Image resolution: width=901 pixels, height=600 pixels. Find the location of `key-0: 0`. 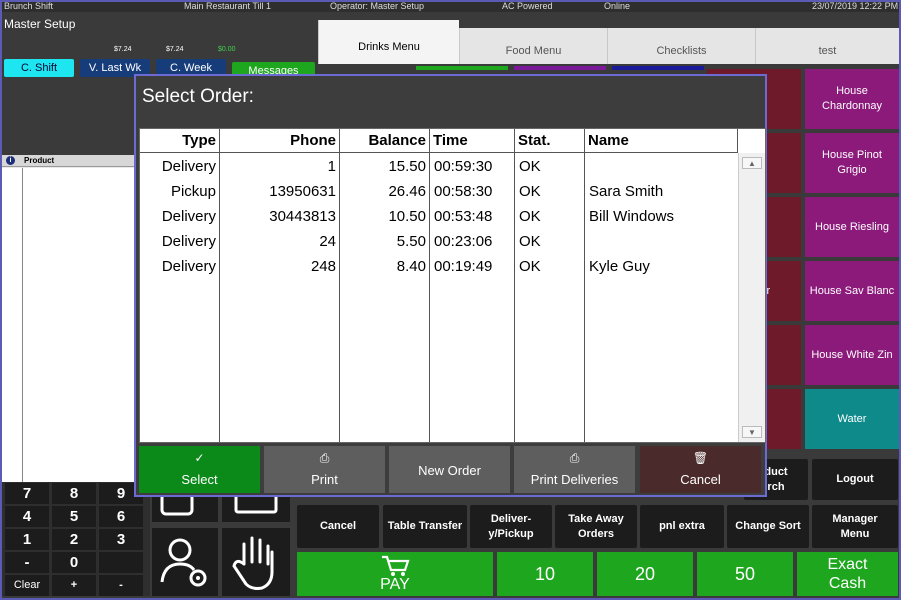

key-0: 0 is located at coordinates (74, 562).